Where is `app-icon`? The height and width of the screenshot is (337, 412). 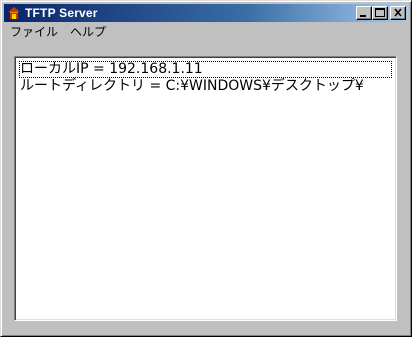
app-icon is located at coordinates (14, 13).